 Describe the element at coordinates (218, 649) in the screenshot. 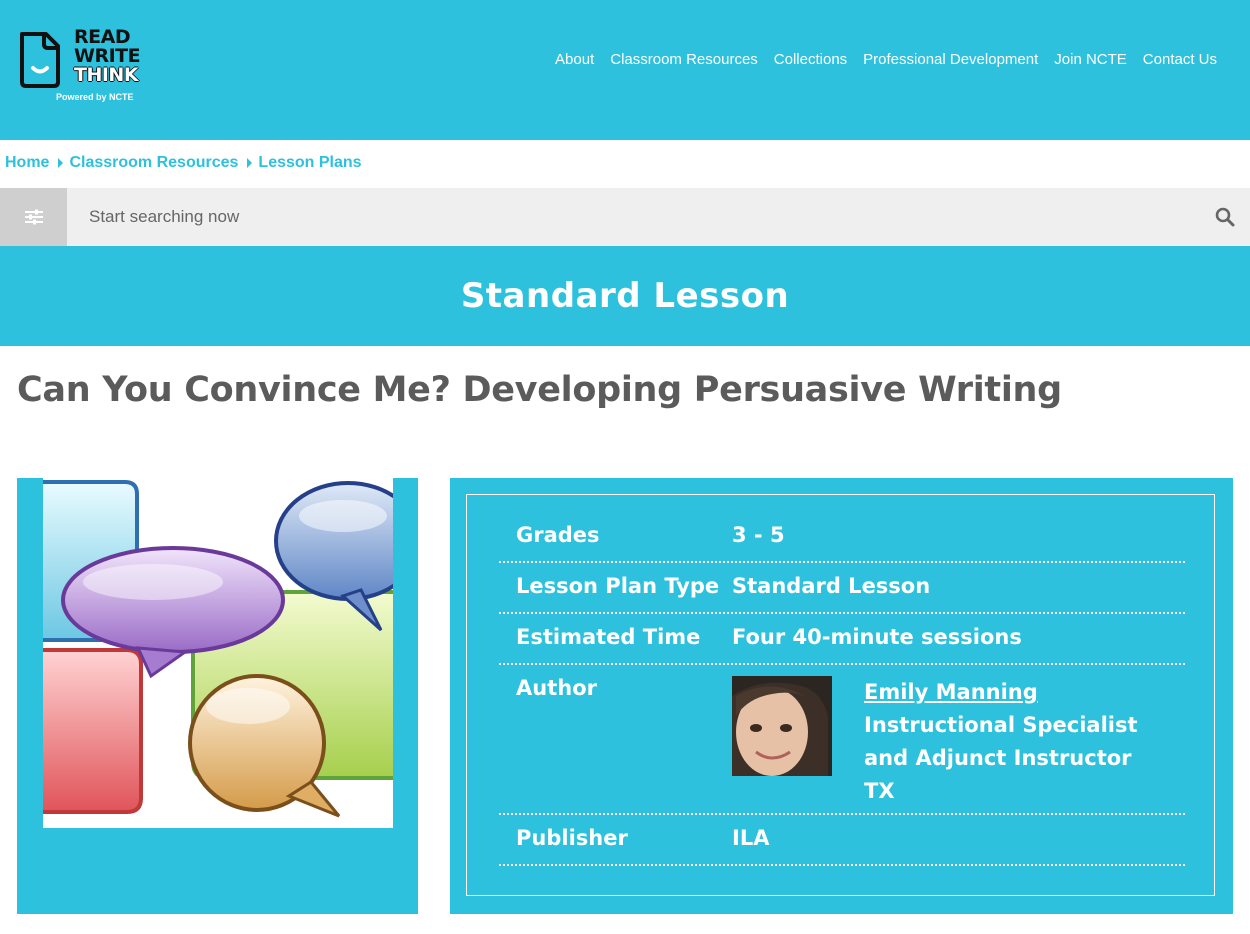

I see `speech-bubbles-illustration` at that location.